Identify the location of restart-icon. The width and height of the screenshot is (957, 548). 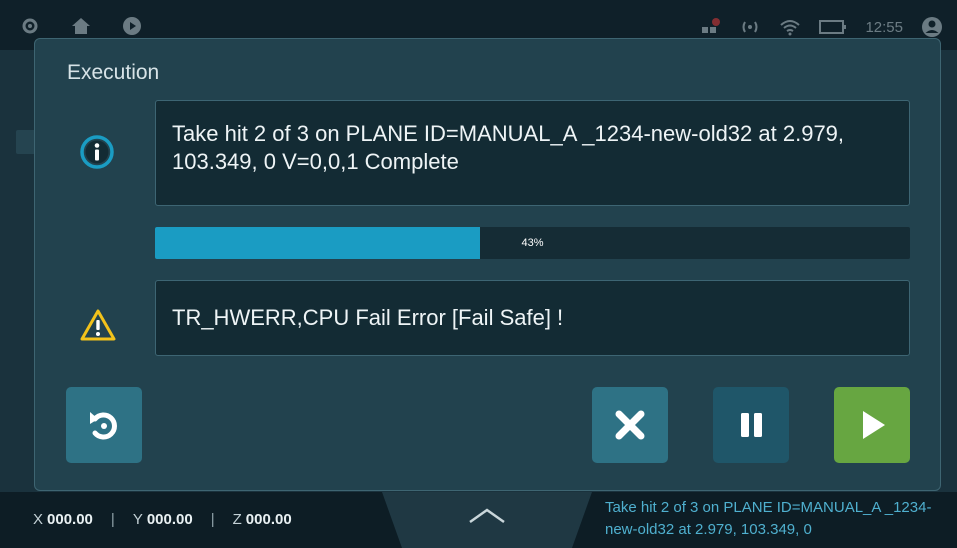
(104, 425).